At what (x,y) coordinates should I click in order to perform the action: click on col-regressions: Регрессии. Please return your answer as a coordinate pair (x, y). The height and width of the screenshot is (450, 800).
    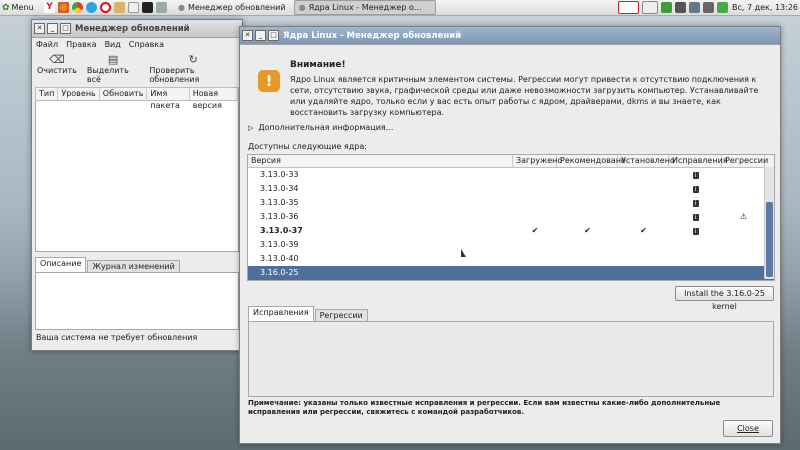
    Looking at the image, I should click on (745, 161).